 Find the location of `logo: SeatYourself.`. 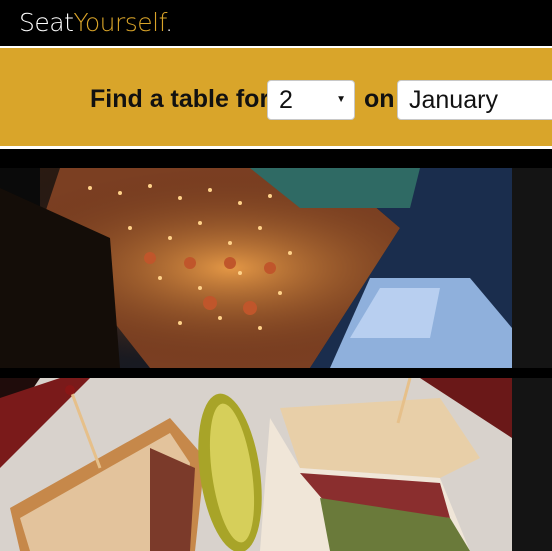

logo: SeatYourself. is located at coordinates (96, 23).